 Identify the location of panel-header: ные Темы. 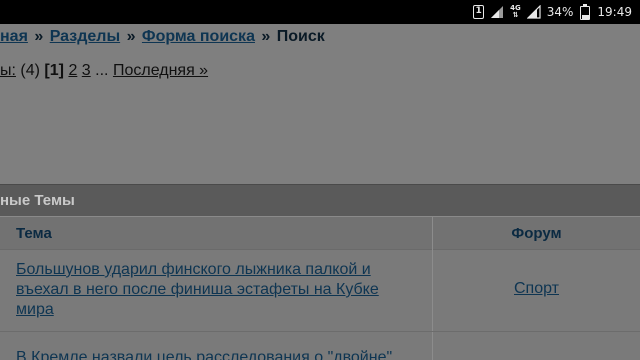
(320, 200).